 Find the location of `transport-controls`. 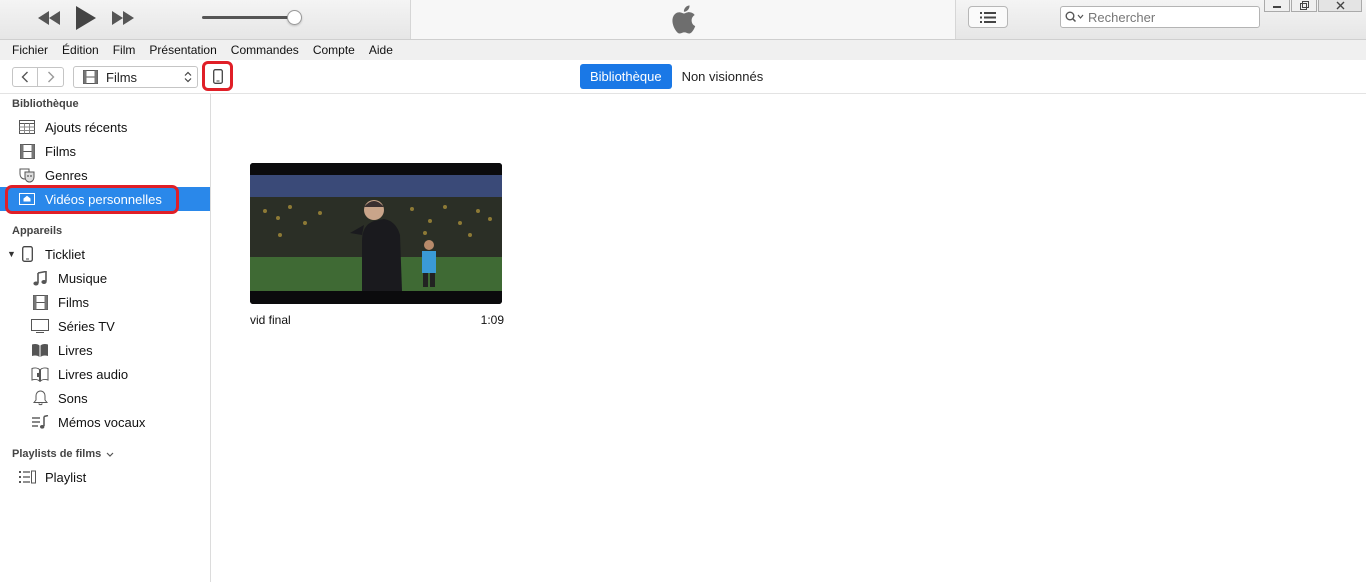

transport-controls is located at coordinates (86, 18).